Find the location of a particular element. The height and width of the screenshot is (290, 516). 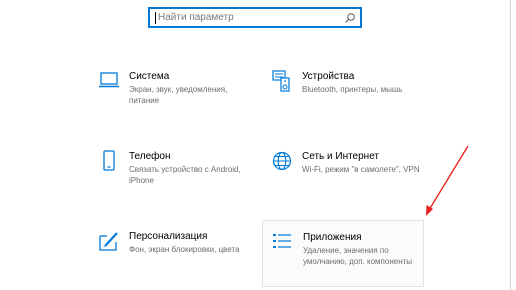

paint-brush-icon is located at coordinates (108, 241).